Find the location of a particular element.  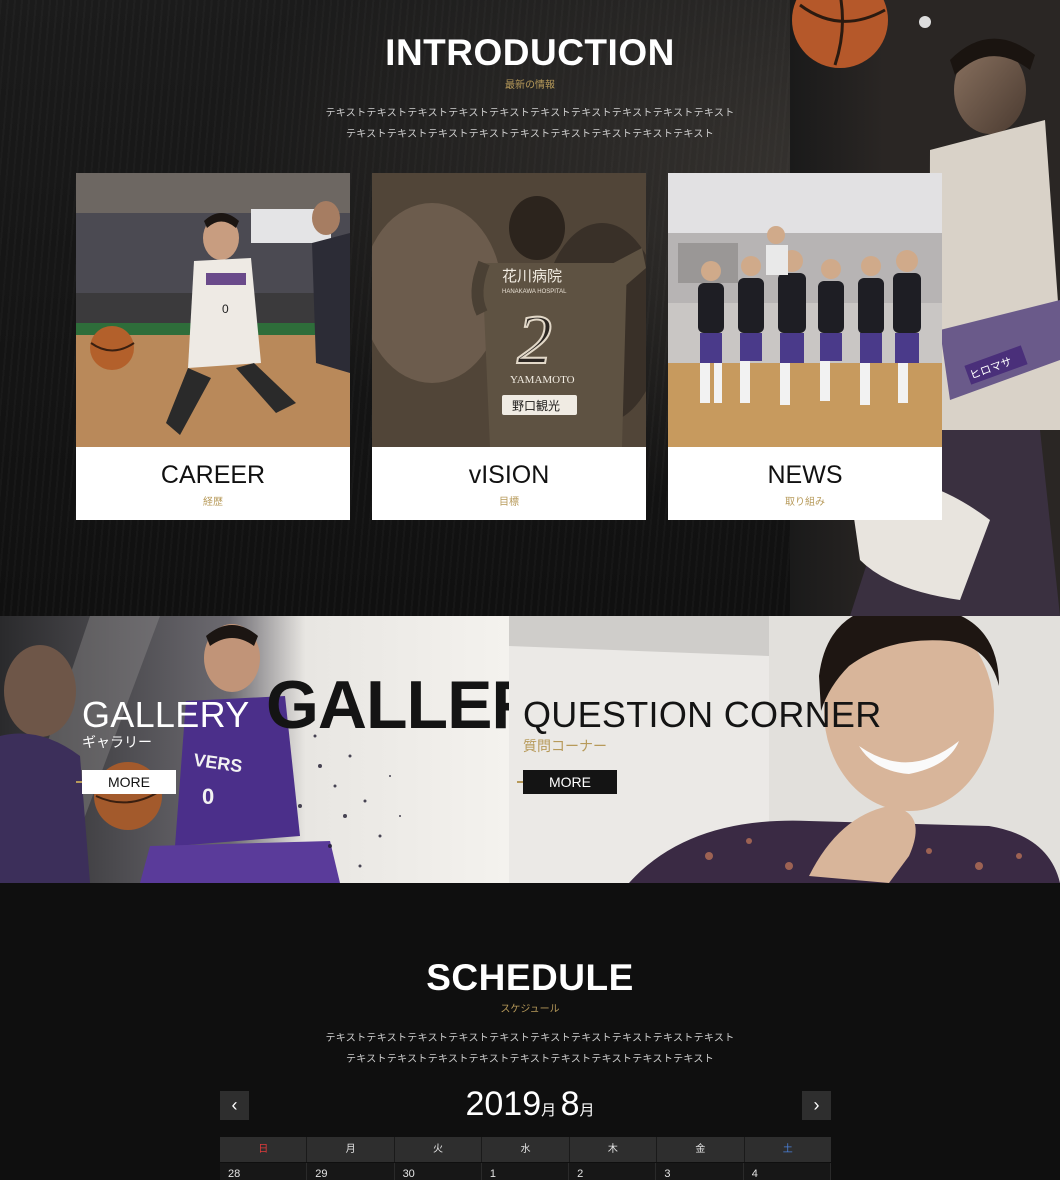

calendar-day-cell: 3 is located at coordinates (700, 1171).